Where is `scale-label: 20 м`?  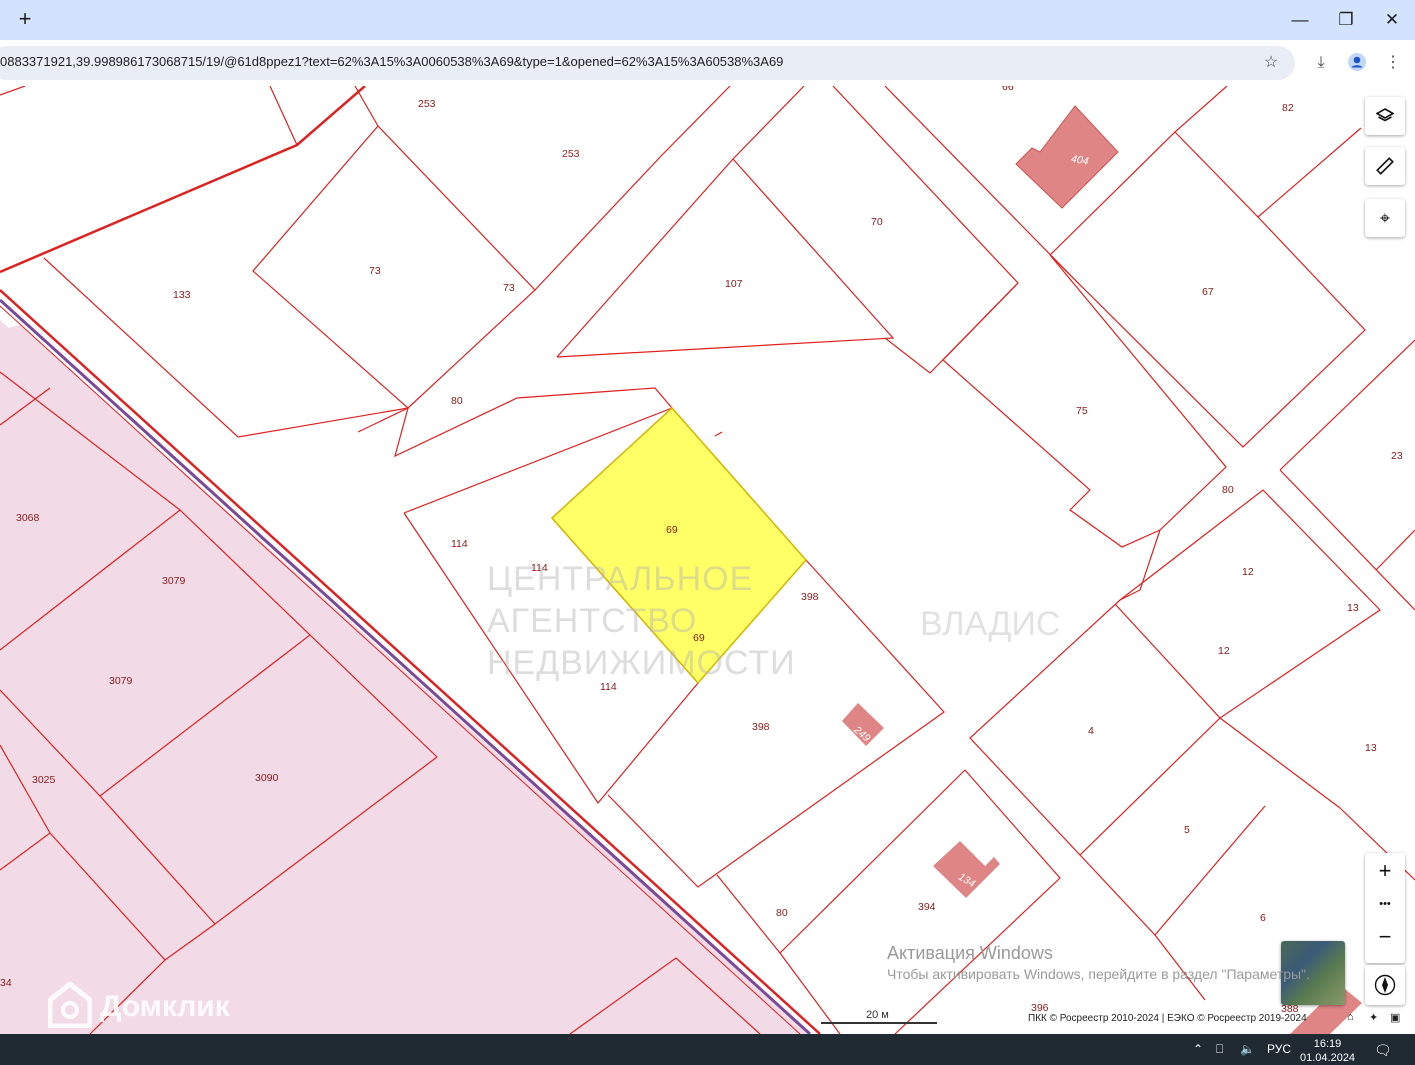 scale-label: 20 м is located at coordinates (877, 1015).